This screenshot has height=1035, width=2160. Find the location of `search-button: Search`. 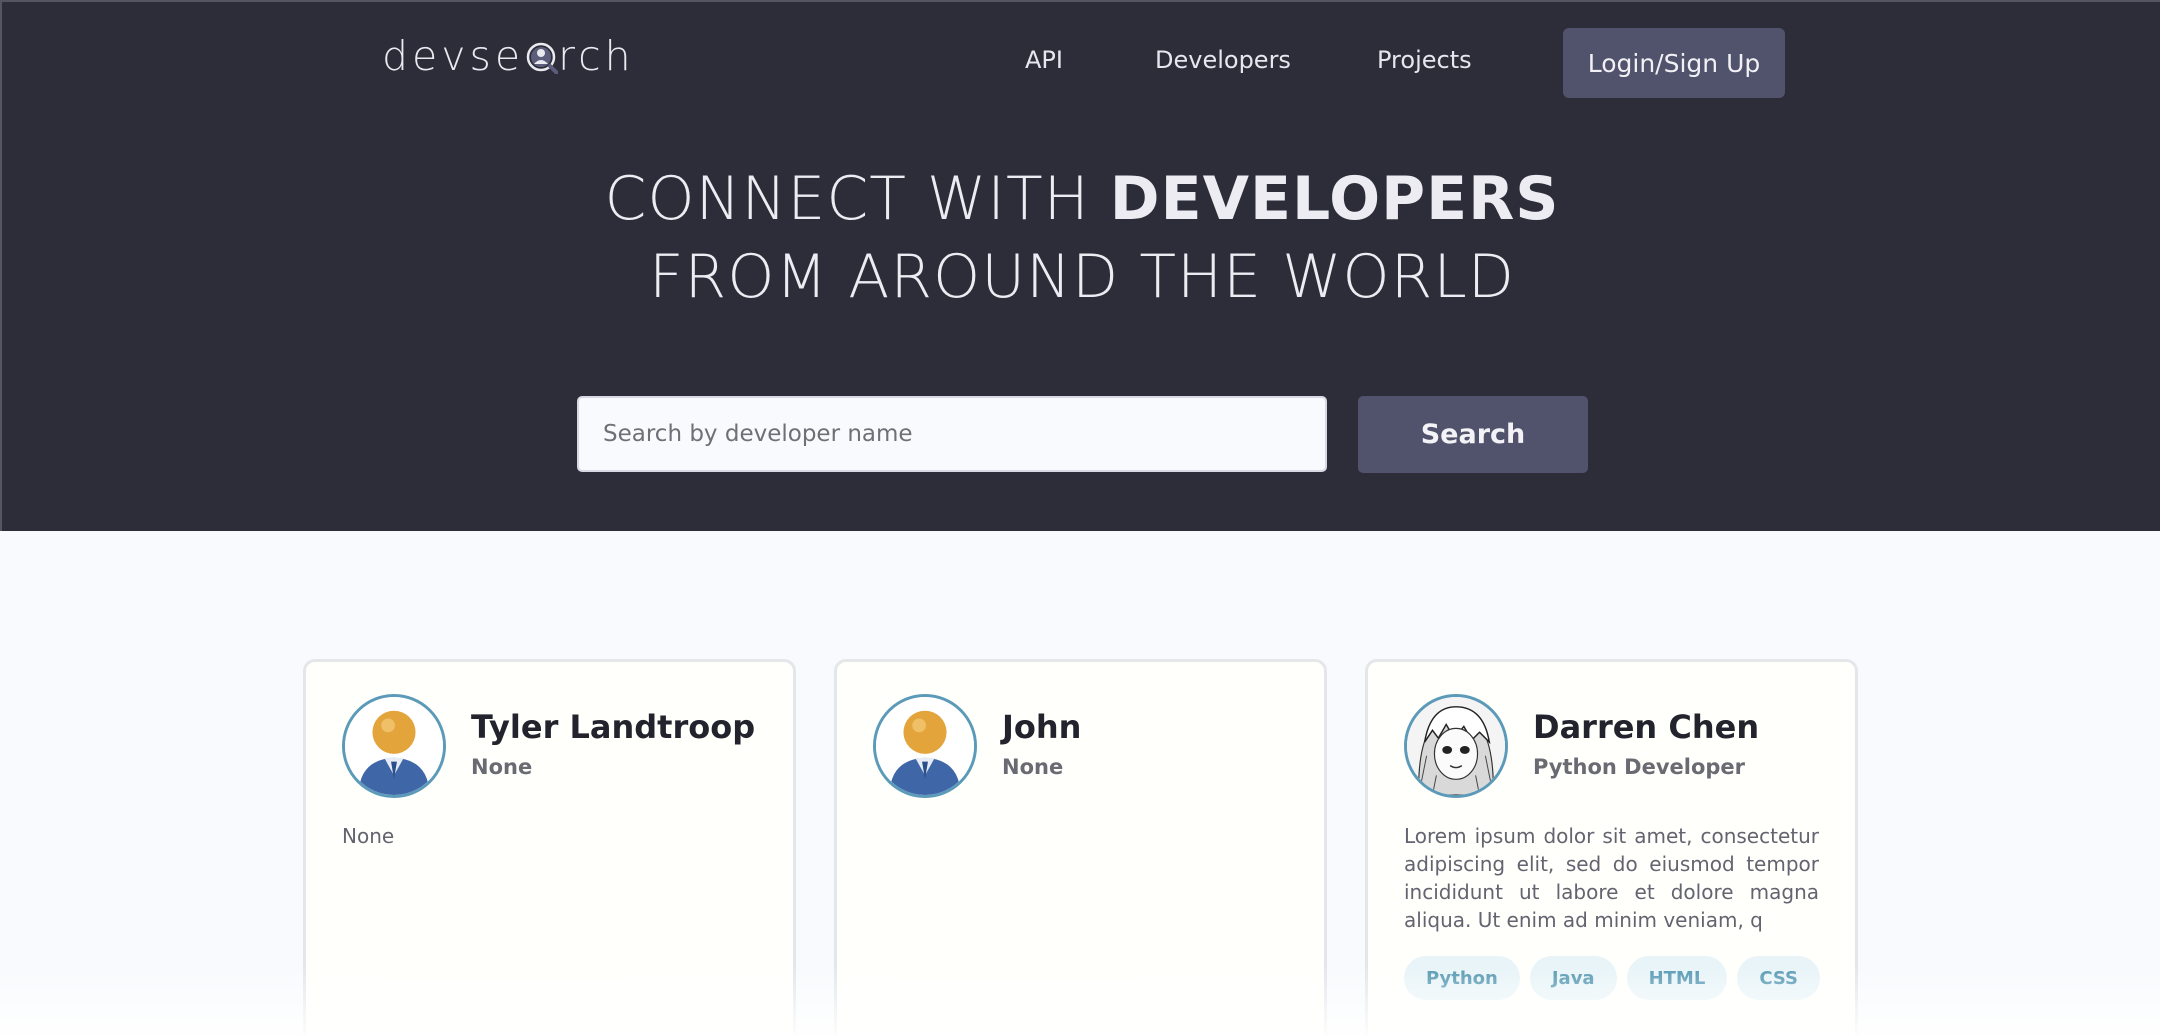

search-button: Search is located at coordinates (1473, 434).